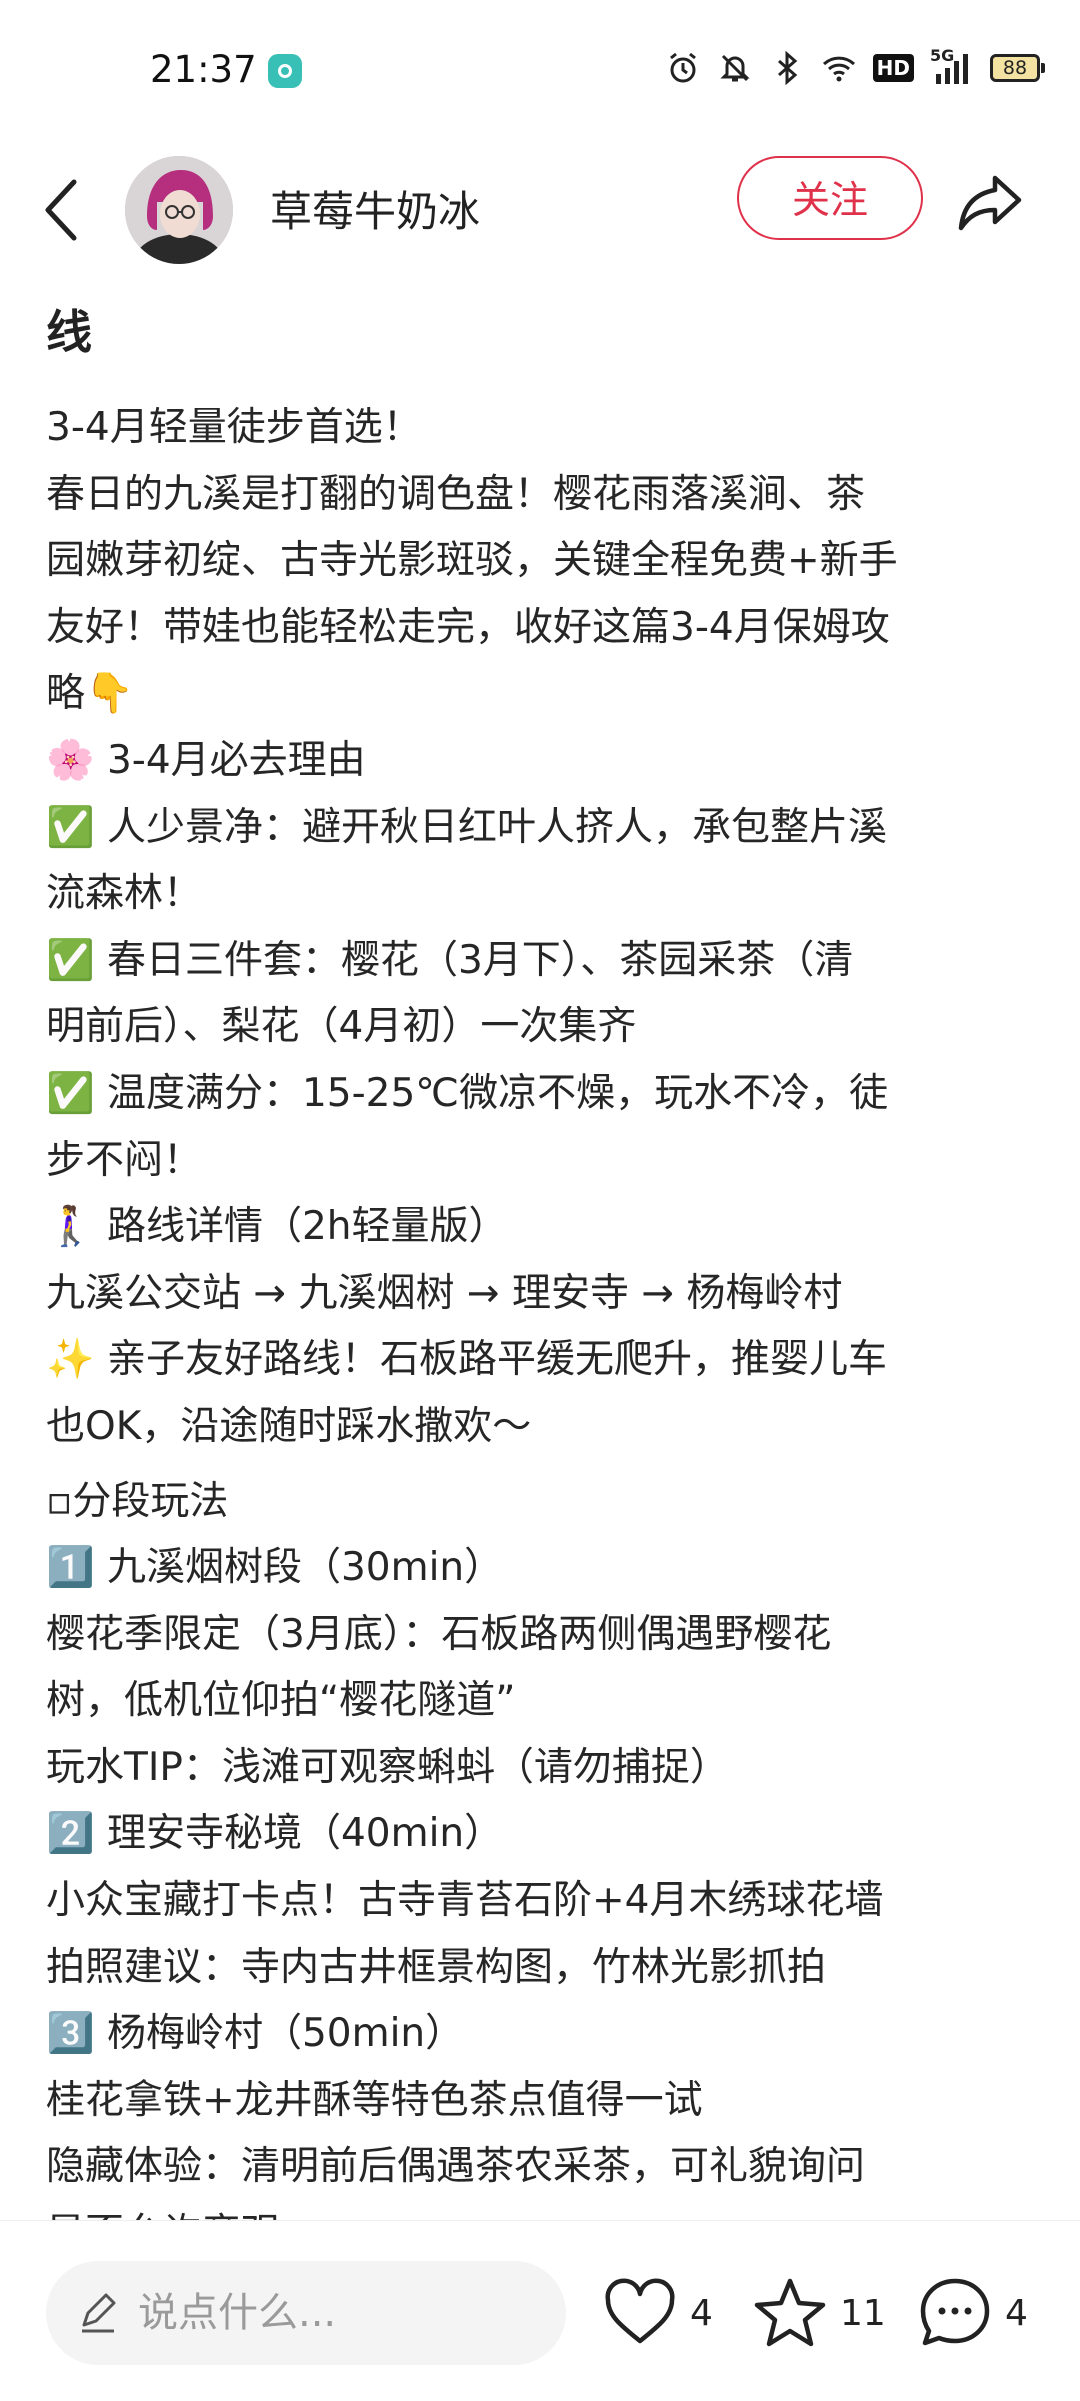 This screenshot has width=1080, height=2401. I want to click on note-line: 2️⃣ 理安寺秘境（40min）, so click(275, 1834).